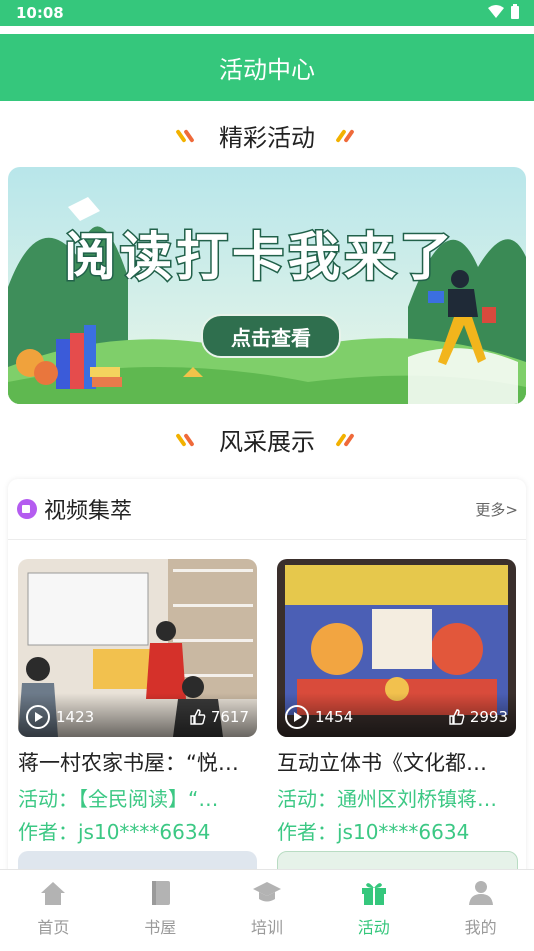  I want to click on home-icon, so click(53, 893).